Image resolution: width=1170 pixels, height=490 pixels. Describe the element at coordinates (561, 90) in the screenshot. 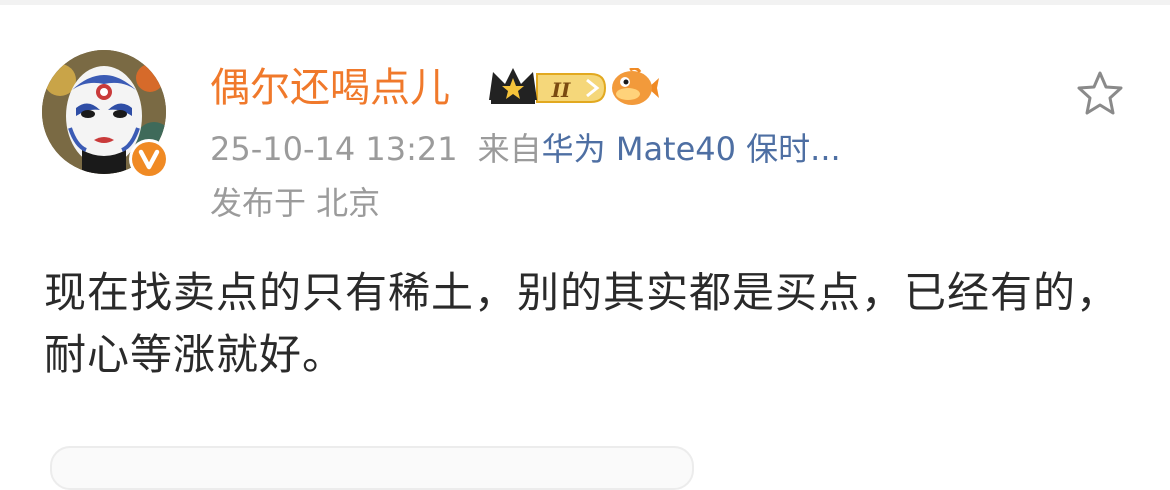

I see `level-badge-text: II` at that location.